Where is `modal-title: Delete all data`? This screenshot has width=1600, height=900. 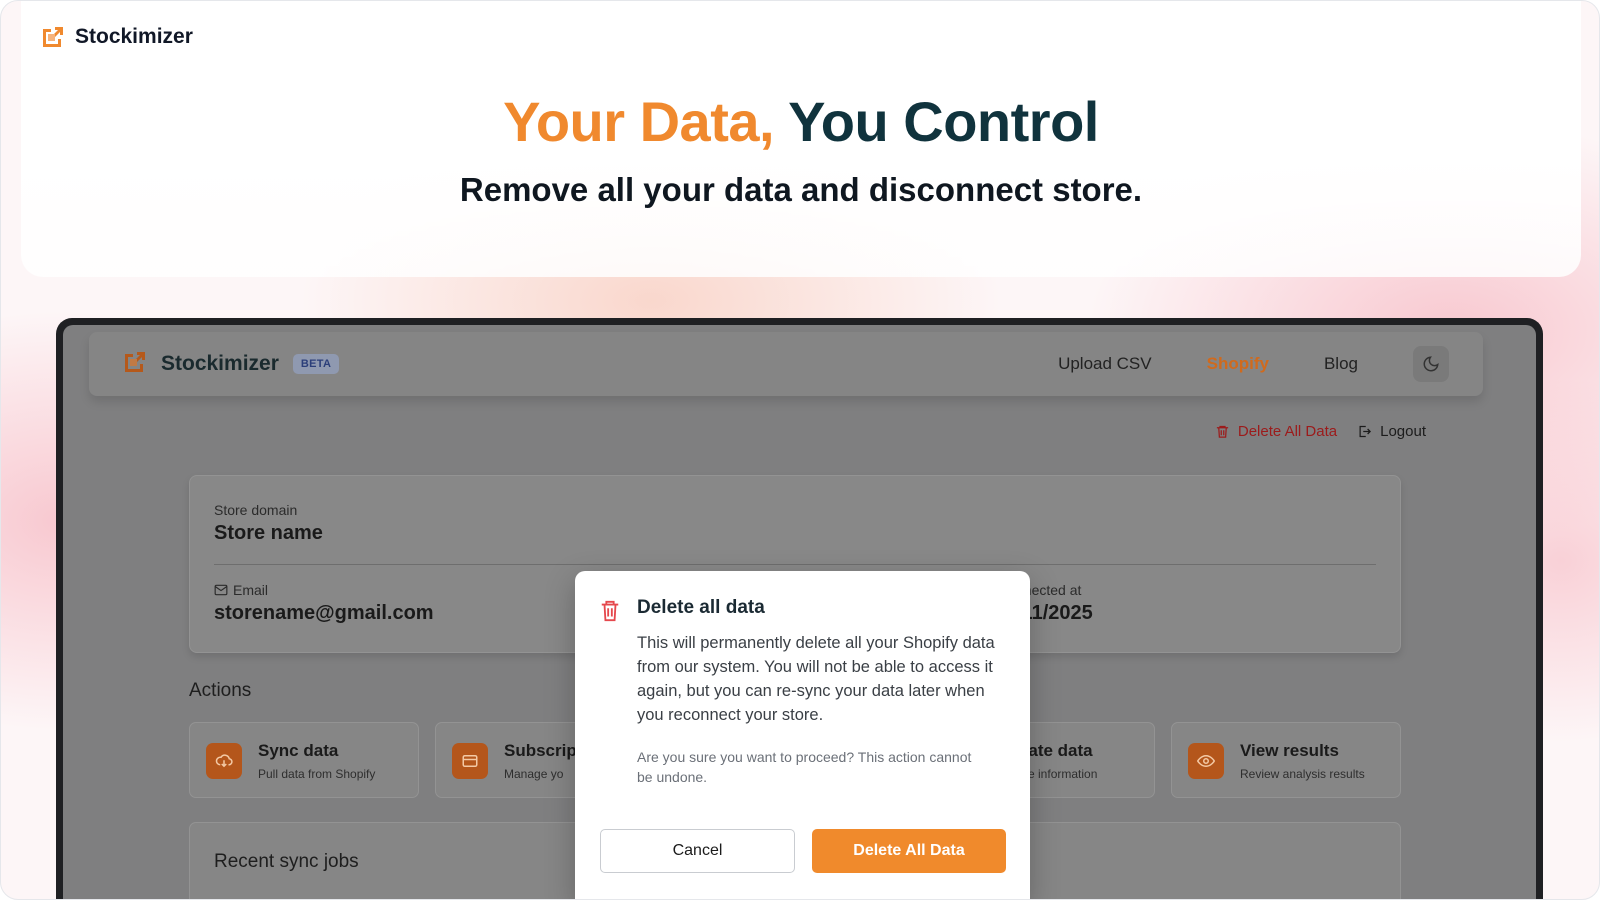 modal-title: Delete all data is located at coordinates (701, 607).